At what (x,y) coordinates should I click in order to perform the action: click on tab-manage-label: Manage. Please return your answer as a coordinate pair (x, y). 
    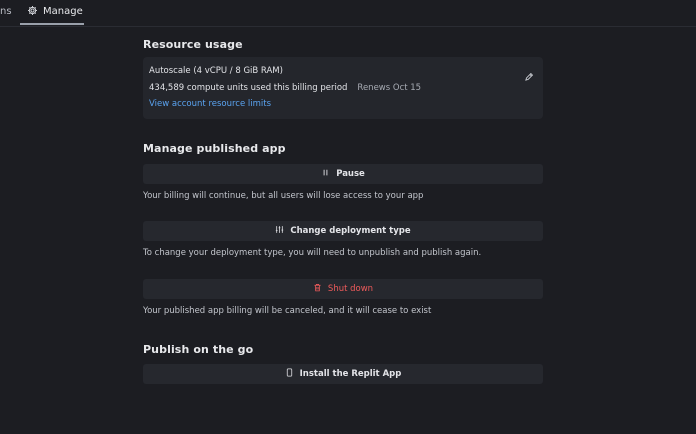
    Looking at the image, I should click on (63, 11).